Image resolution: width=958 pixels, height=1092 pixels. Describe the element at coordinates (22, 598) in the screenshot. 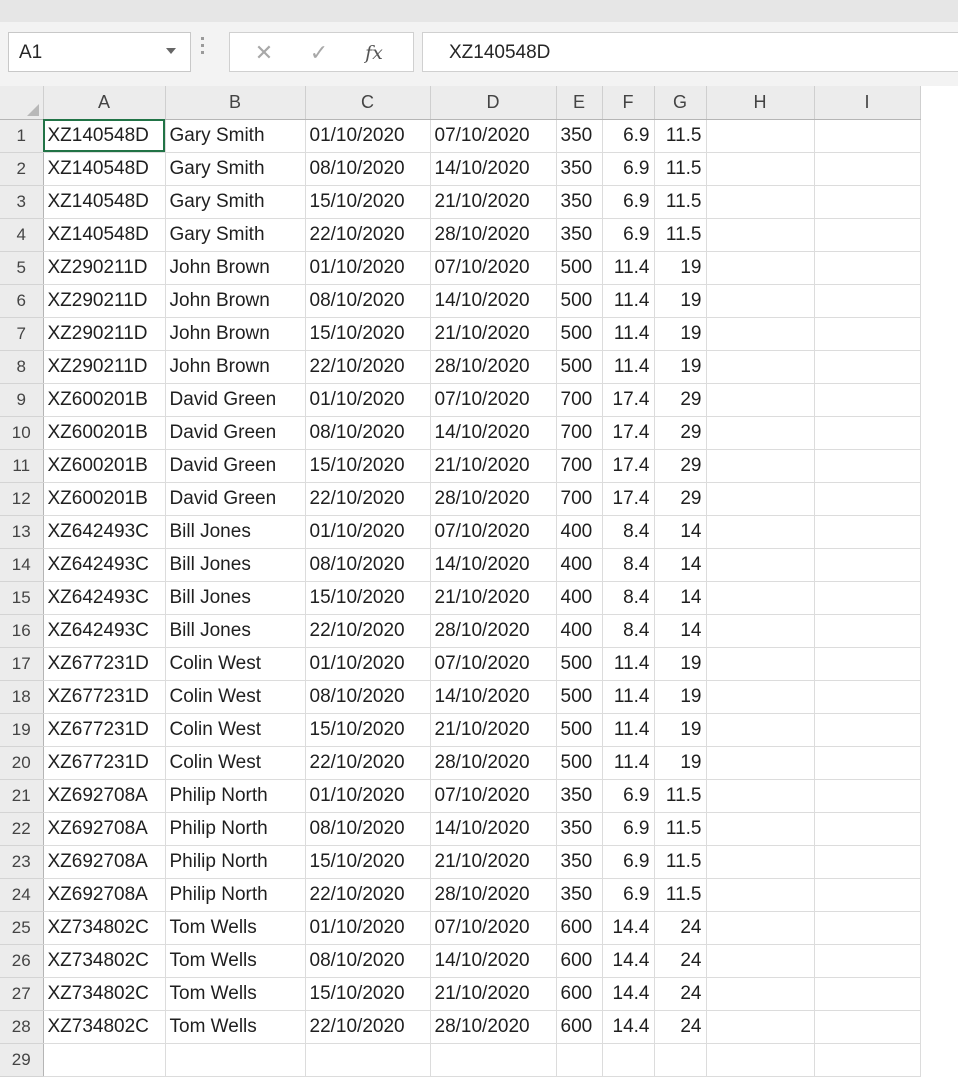

I see `row-header: 15` at that location.